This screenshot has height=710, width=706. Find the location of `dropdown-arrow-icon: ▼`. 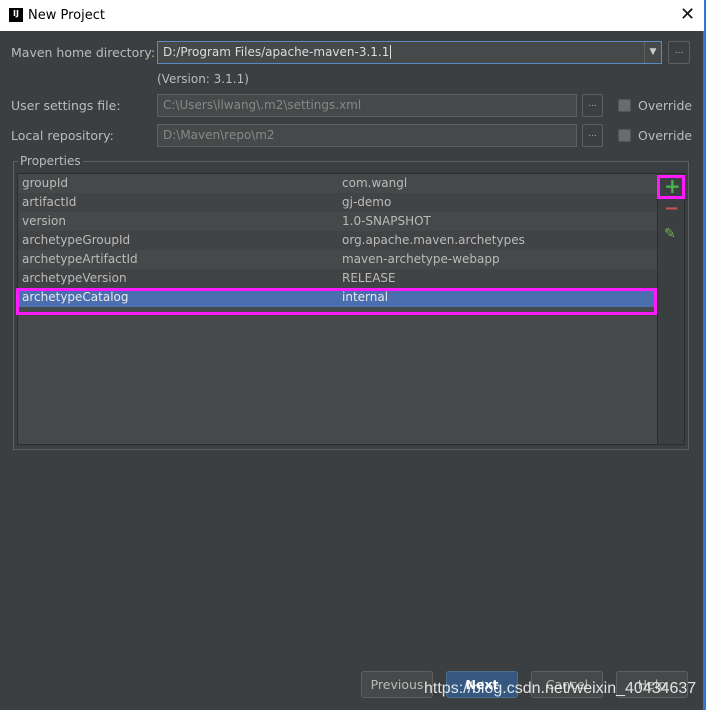

dropdown-arrow-icon: ▼ is located at coordinates (652, 52).